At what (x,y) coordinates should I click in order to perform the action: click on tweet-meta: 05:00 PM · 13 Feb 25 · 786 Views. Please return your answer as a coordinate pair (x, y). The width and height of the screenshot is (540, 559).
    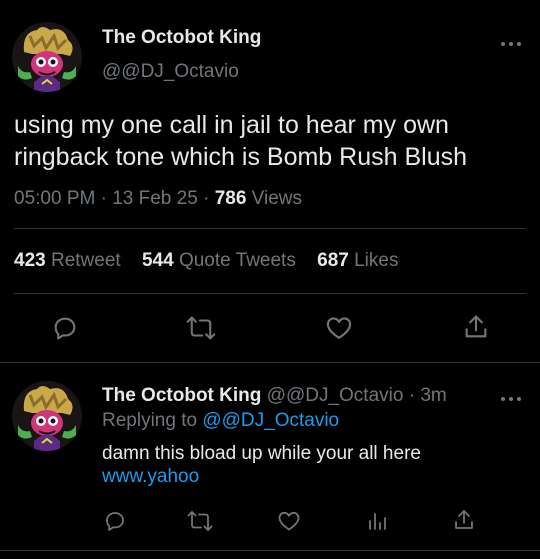
    Looking at the image, I should click on (158, 199).